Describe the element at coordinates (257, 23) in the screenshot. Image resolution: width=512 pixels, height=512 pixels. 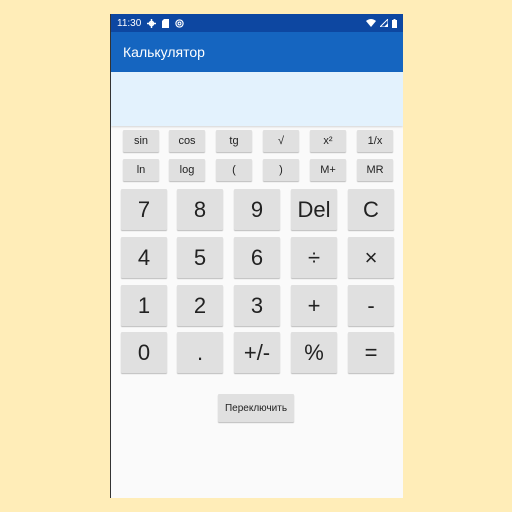
I see `status-bar: 11:30` at that location.